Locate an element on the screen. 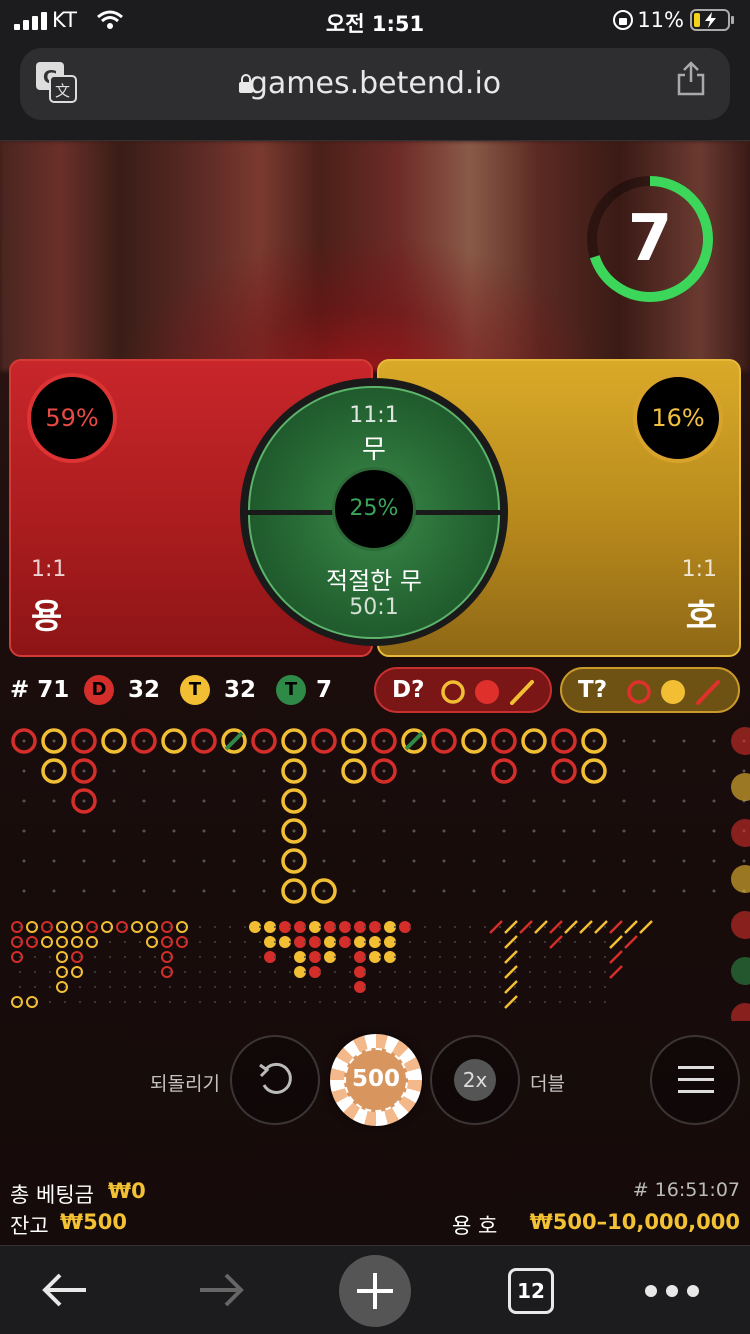 The image size is (750, 1334). round-id: # 16:51:07 is located at coordinates (686, 1190).